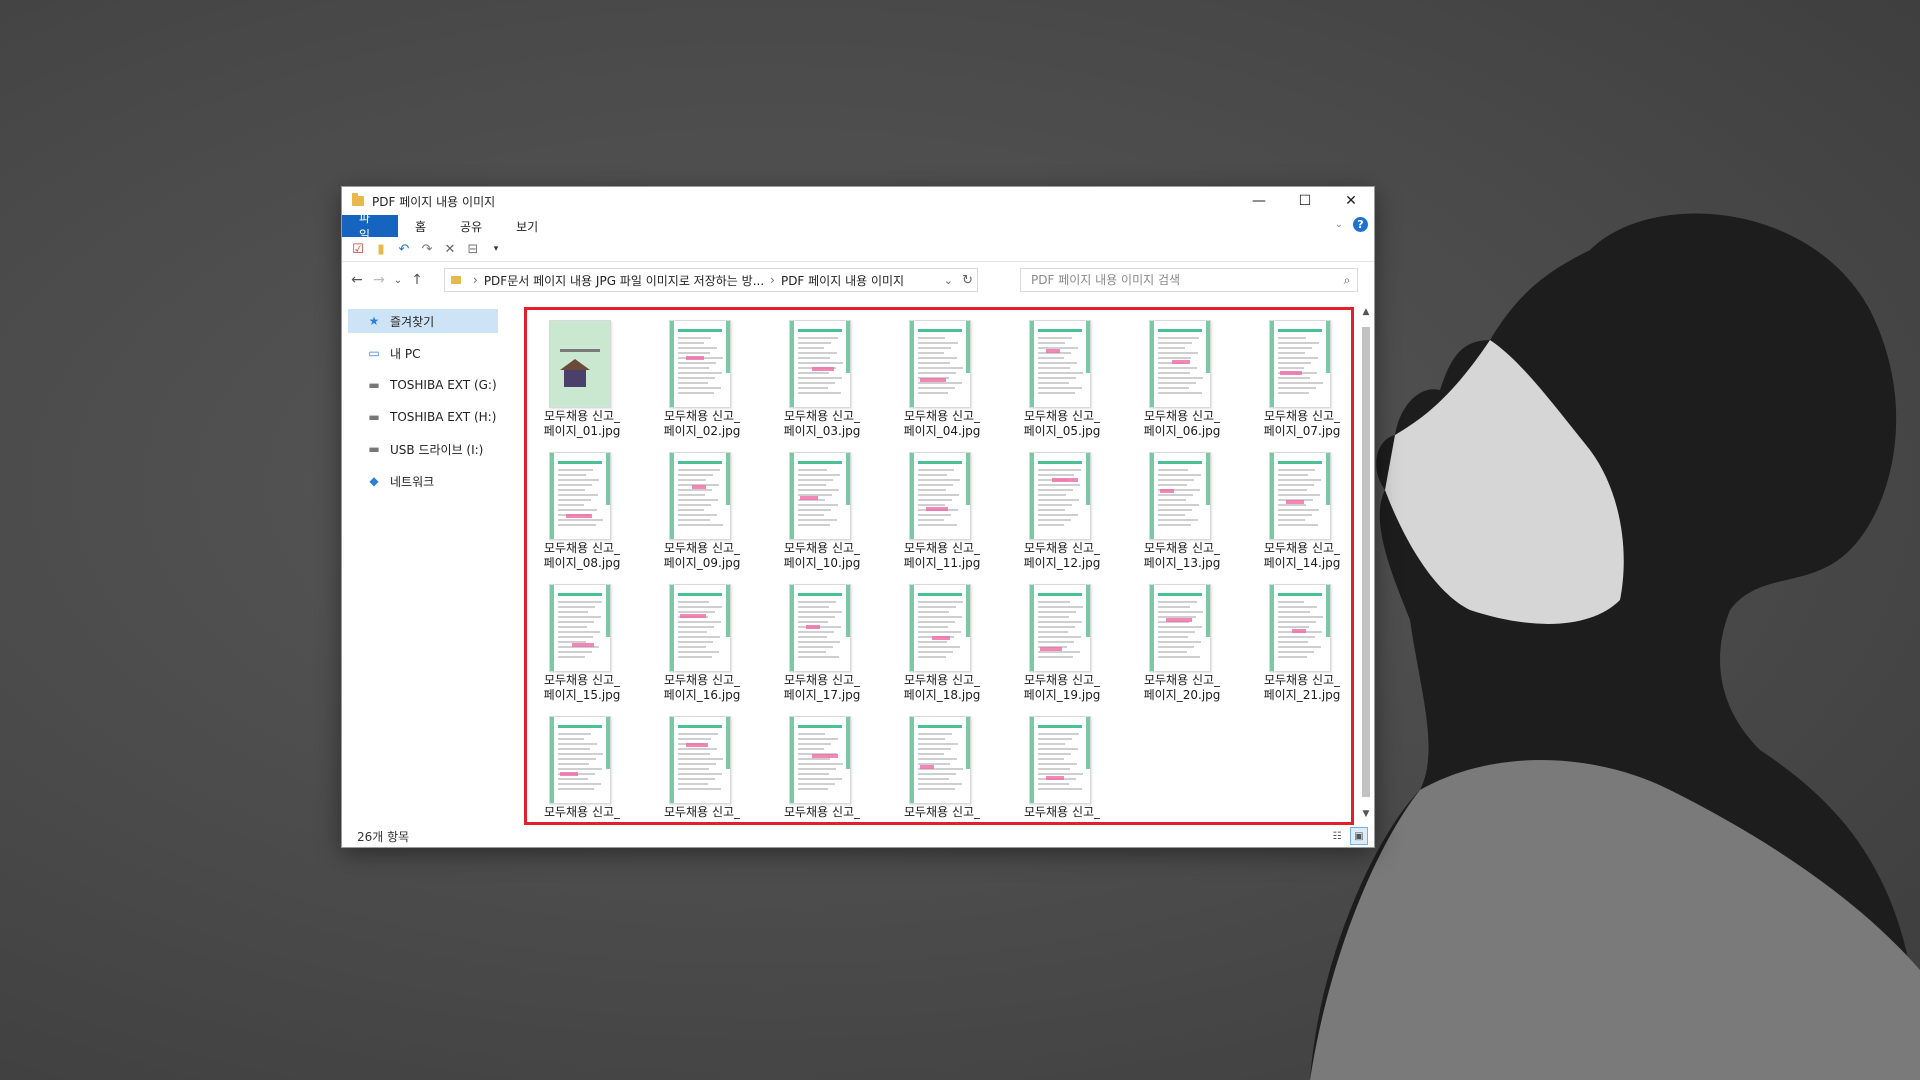  Describe the element at coordinates (471, 226) in the screenshot. I see `tab-share: 공유` at that location.